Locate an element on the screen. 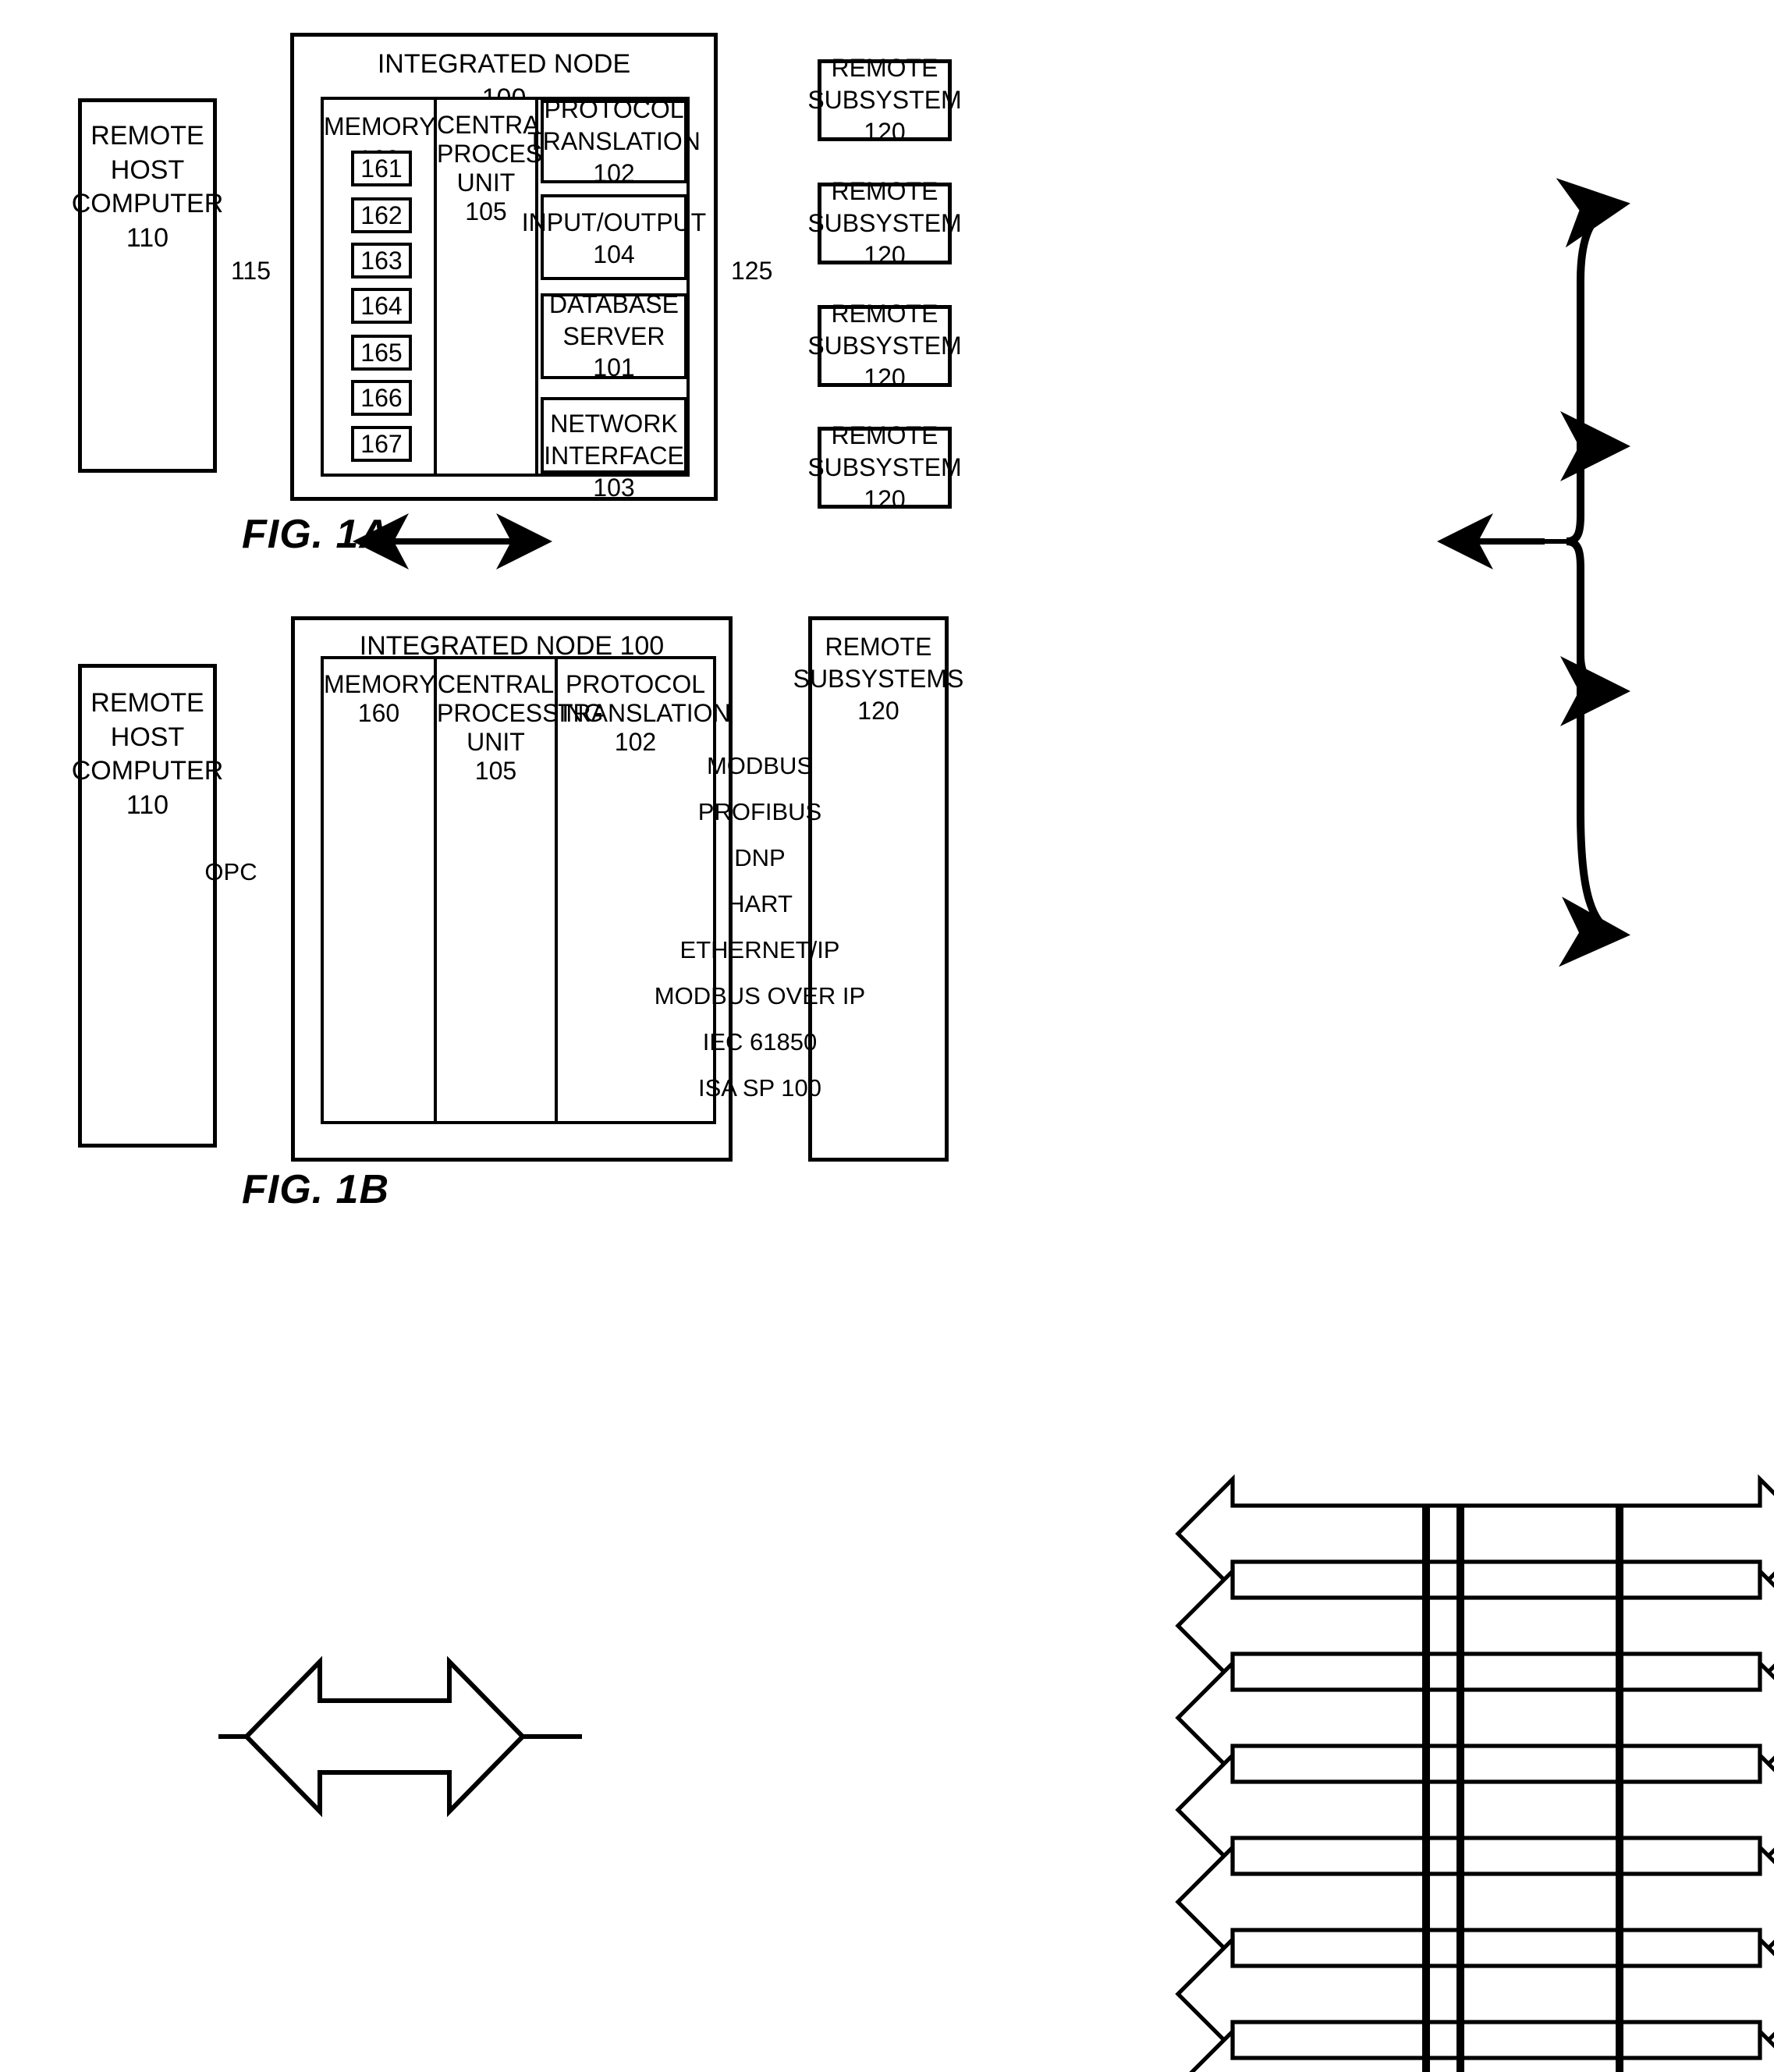 The image size is (1774, 2072). fig1b-memory-label: MEMORY 160 is located at coordinates (380, 699).